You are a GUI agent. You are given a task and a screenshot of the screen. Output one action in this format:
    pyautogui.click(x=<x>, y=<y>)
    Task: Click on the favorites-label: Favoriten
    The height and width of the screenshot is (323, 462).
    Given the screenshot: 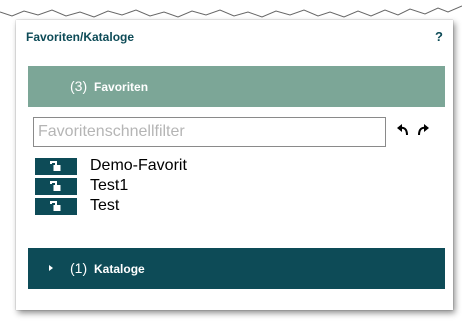 What is the action you would take?
    pyautogui.click(x=121, y=87)
    